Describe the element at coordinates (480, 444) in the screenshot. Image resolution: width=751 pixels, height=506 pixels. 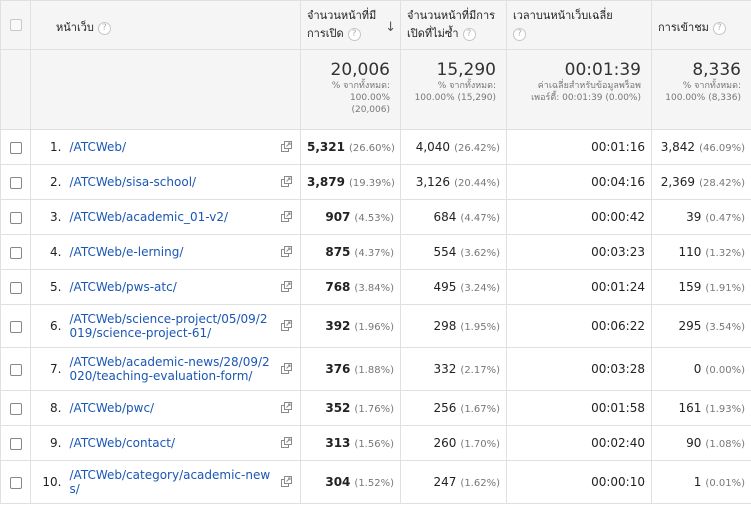
I see `unique-pageviews-percent: (1.70%)` at that location.